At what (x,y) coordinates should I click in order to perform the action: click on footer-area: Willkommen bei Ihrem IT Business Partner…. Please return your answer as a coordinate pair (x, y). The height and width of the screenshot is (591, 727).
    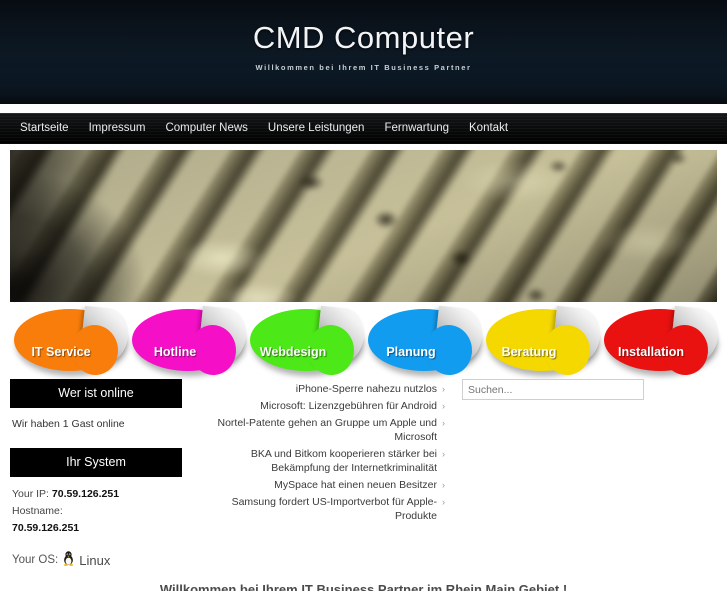
    Looking at the image, I should click on (363, 580).